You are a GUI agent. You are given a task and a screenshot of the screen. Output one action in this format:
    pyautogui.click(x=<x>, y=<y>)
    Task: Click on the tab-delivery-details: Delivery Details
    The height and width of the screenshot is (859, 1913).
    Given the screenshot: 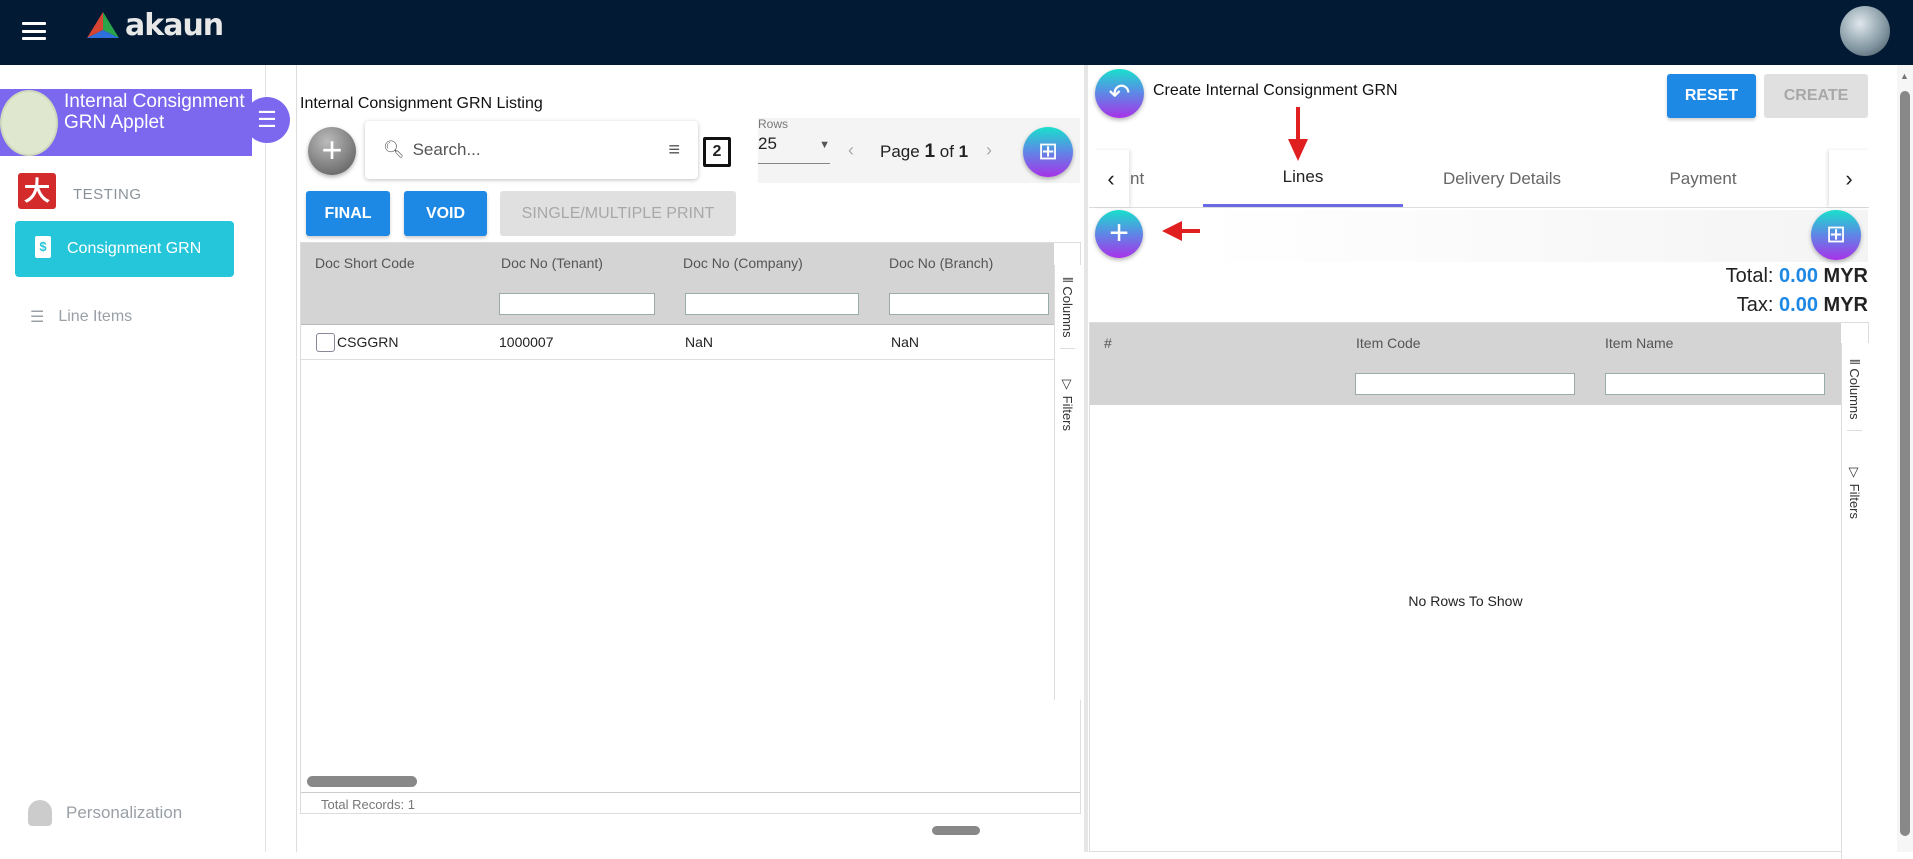 What is the action you would take?
    pyautogui.click(x=1502, y=178)
    